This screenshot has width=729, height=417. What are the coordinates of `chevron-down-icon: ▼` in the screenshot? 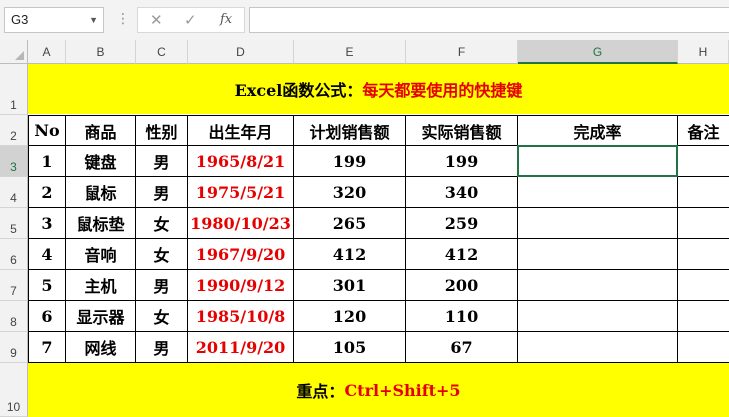 It's located at (93, 20).